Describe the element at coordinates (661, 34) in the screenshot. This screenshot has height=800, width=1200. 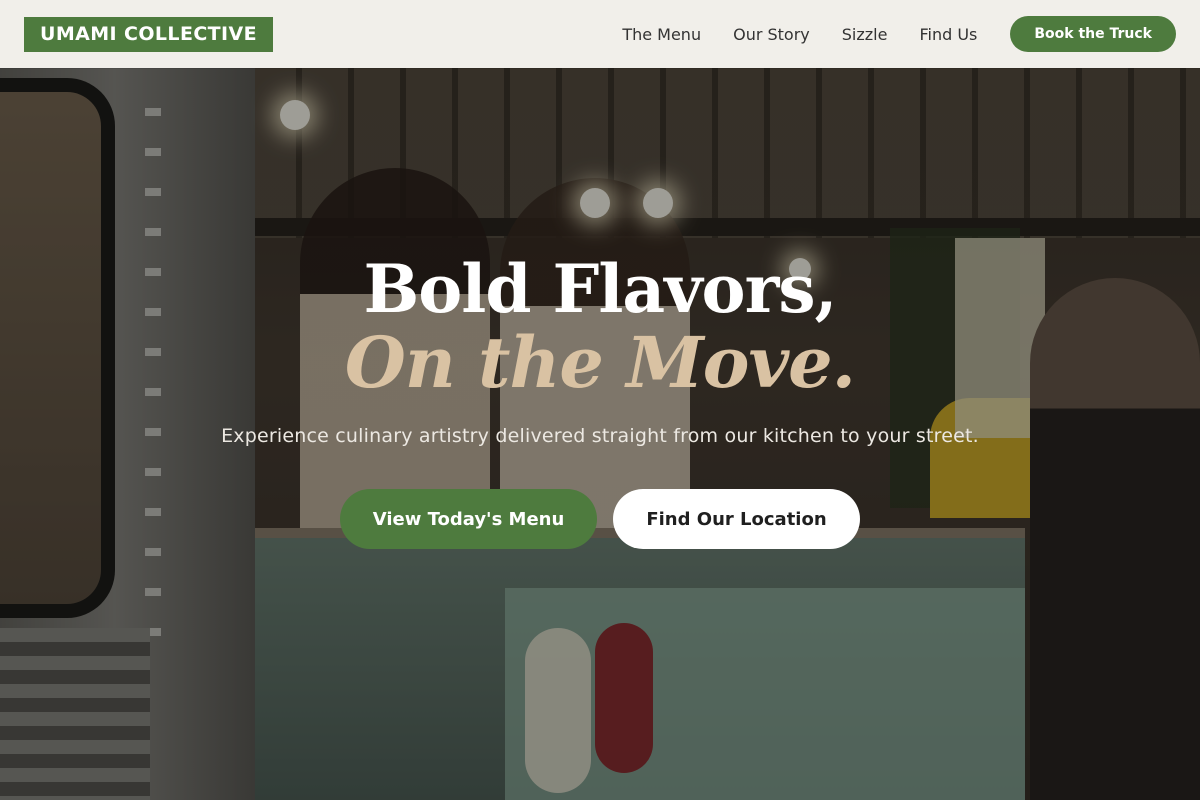
I see `nav-link-menu: The Menu` at that location.